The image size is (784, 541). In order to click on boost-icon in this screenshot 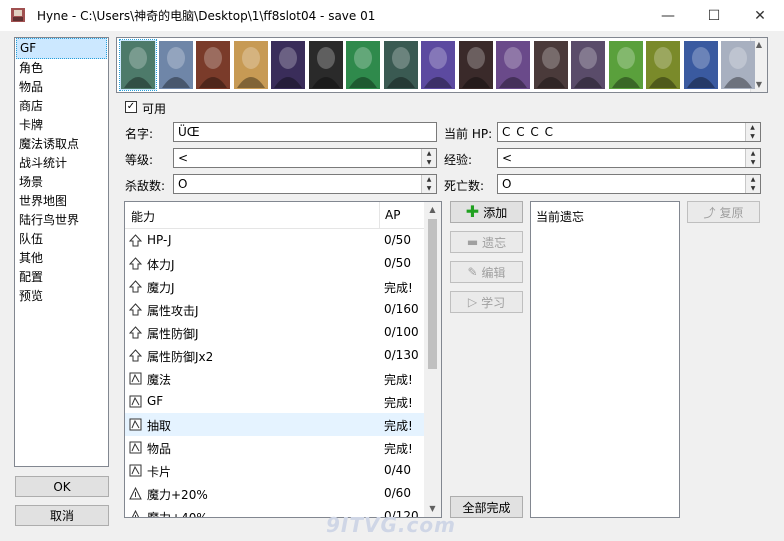, I will do `click(135, 513)`.